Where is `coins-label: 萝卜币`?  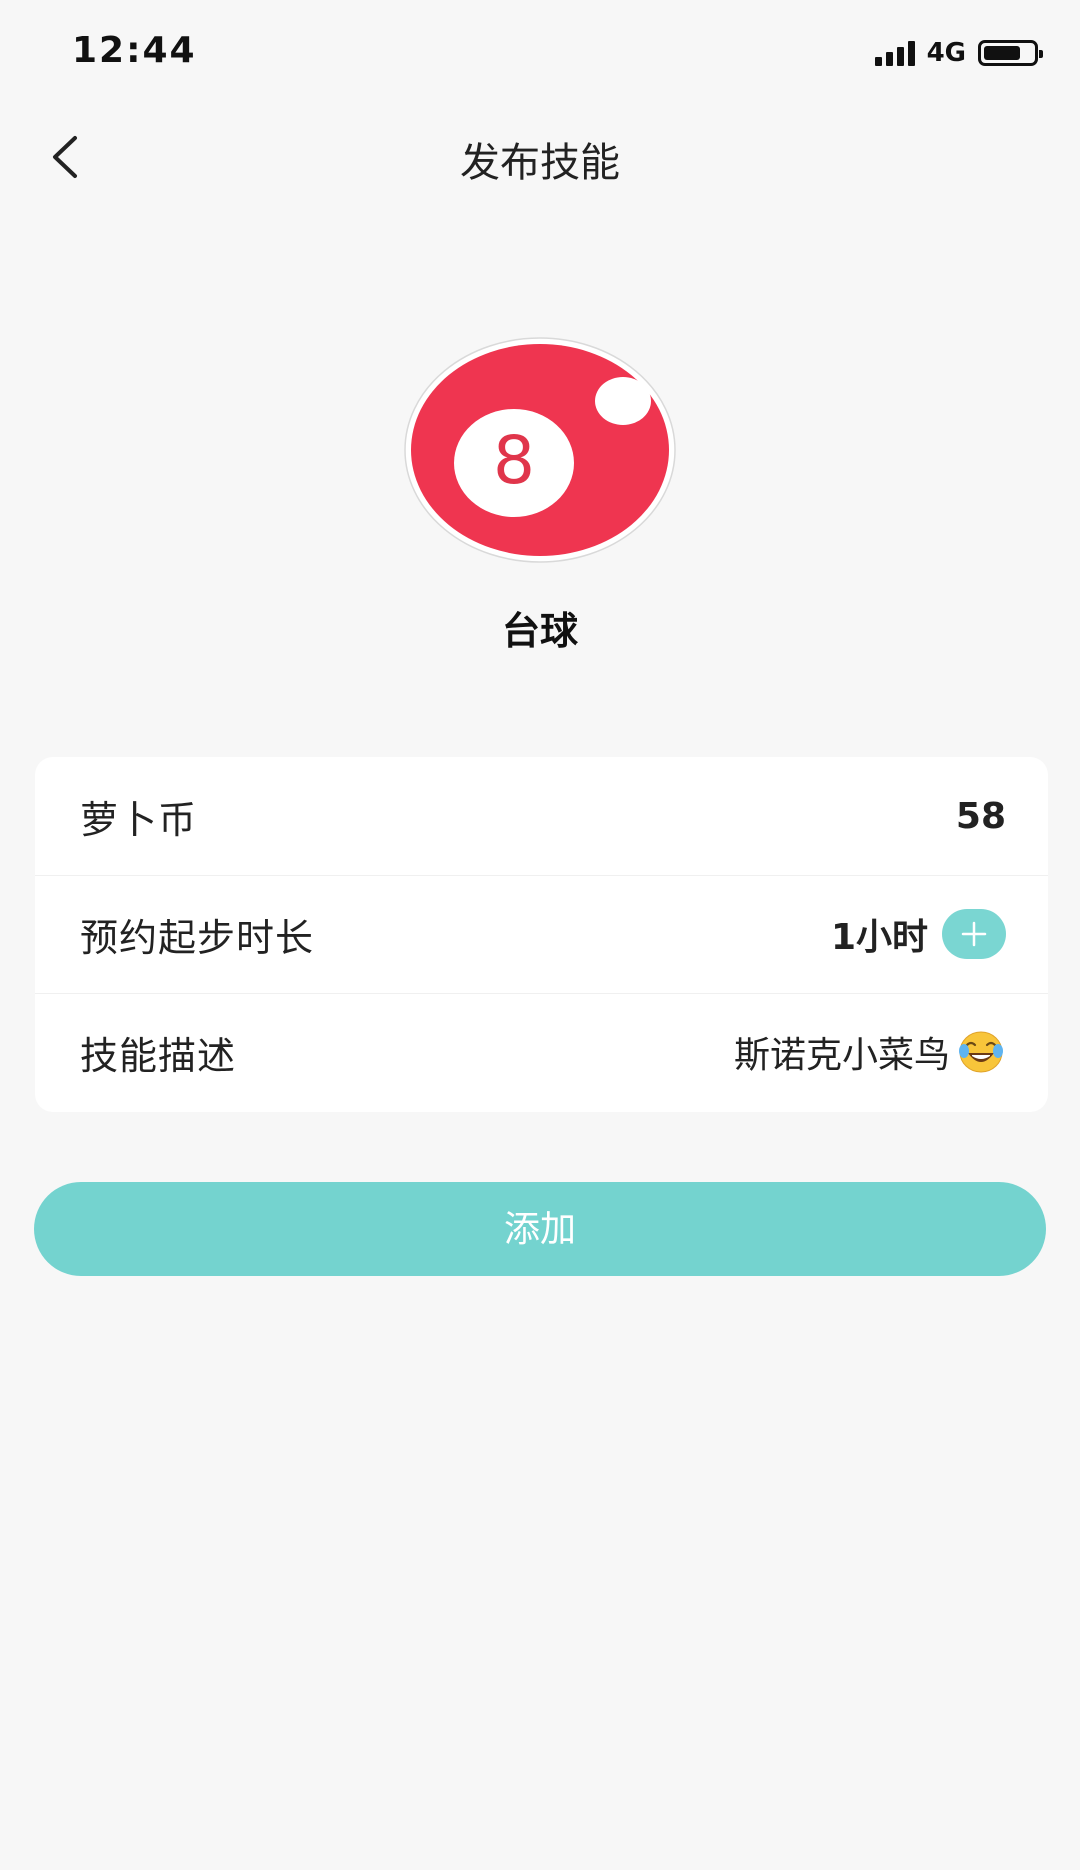 coins-label: 萝卜币 is located at coordinates (139, 819).